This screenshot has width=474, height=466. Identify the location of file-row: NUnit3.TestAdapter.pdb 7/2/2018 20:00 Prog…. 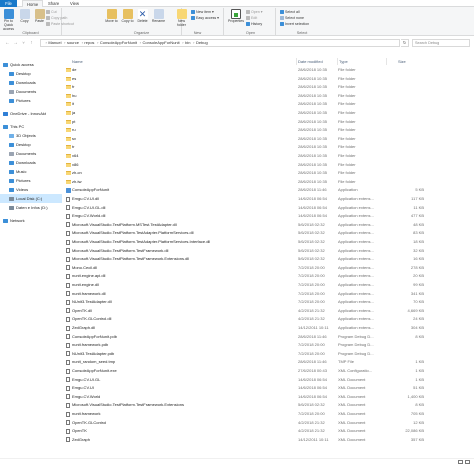
(244, 354).